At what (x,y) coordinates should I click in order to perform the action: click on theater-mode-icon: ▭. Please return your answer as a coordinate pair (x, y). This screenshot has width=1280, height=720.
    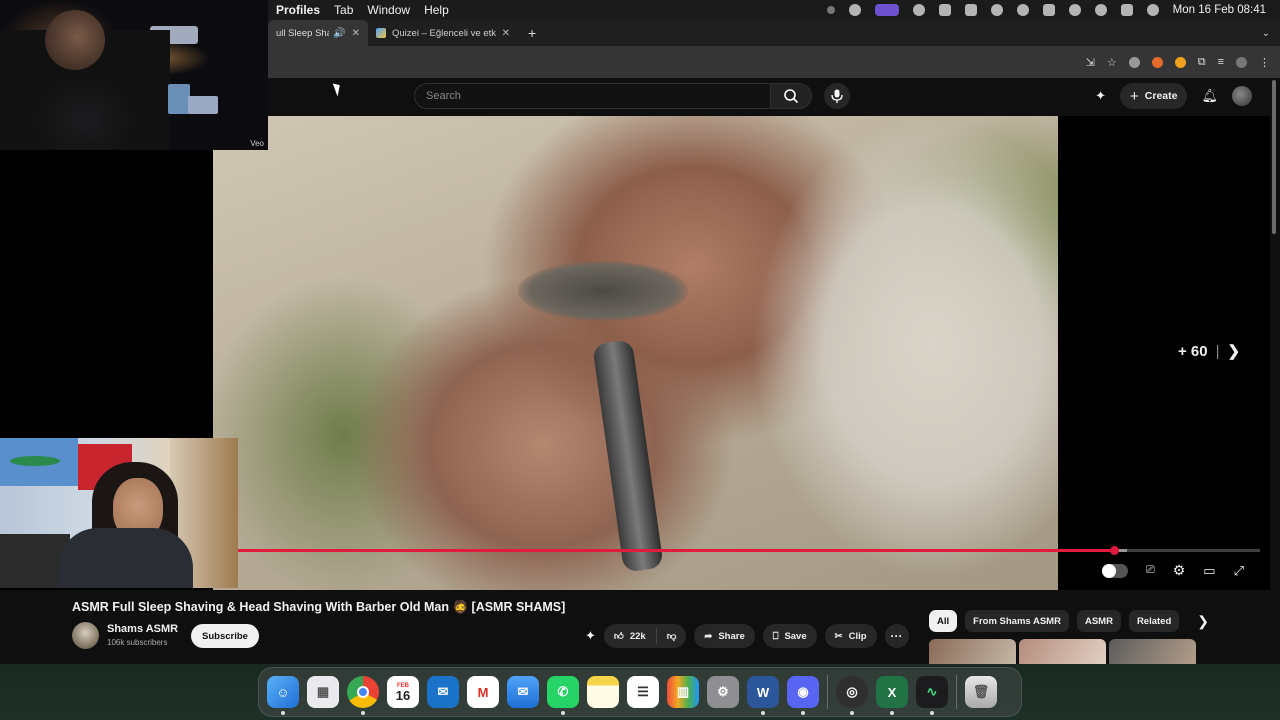
    Looking at the image, I should click on (1209, 571).